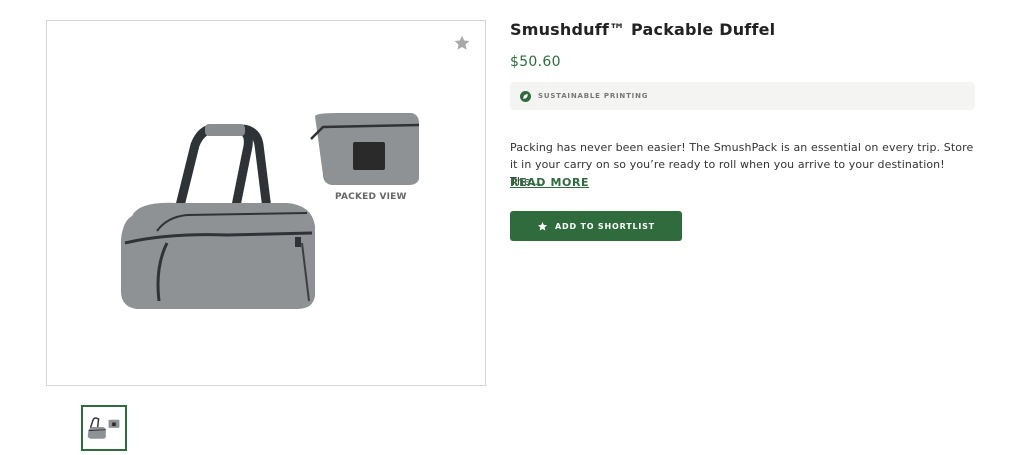 This screenshot has height=455, width=1024. Describe the element at coordinates (593, 96) in the screenshot. I see `badge-label: SUSTAINABLE PRINTING` at that location.